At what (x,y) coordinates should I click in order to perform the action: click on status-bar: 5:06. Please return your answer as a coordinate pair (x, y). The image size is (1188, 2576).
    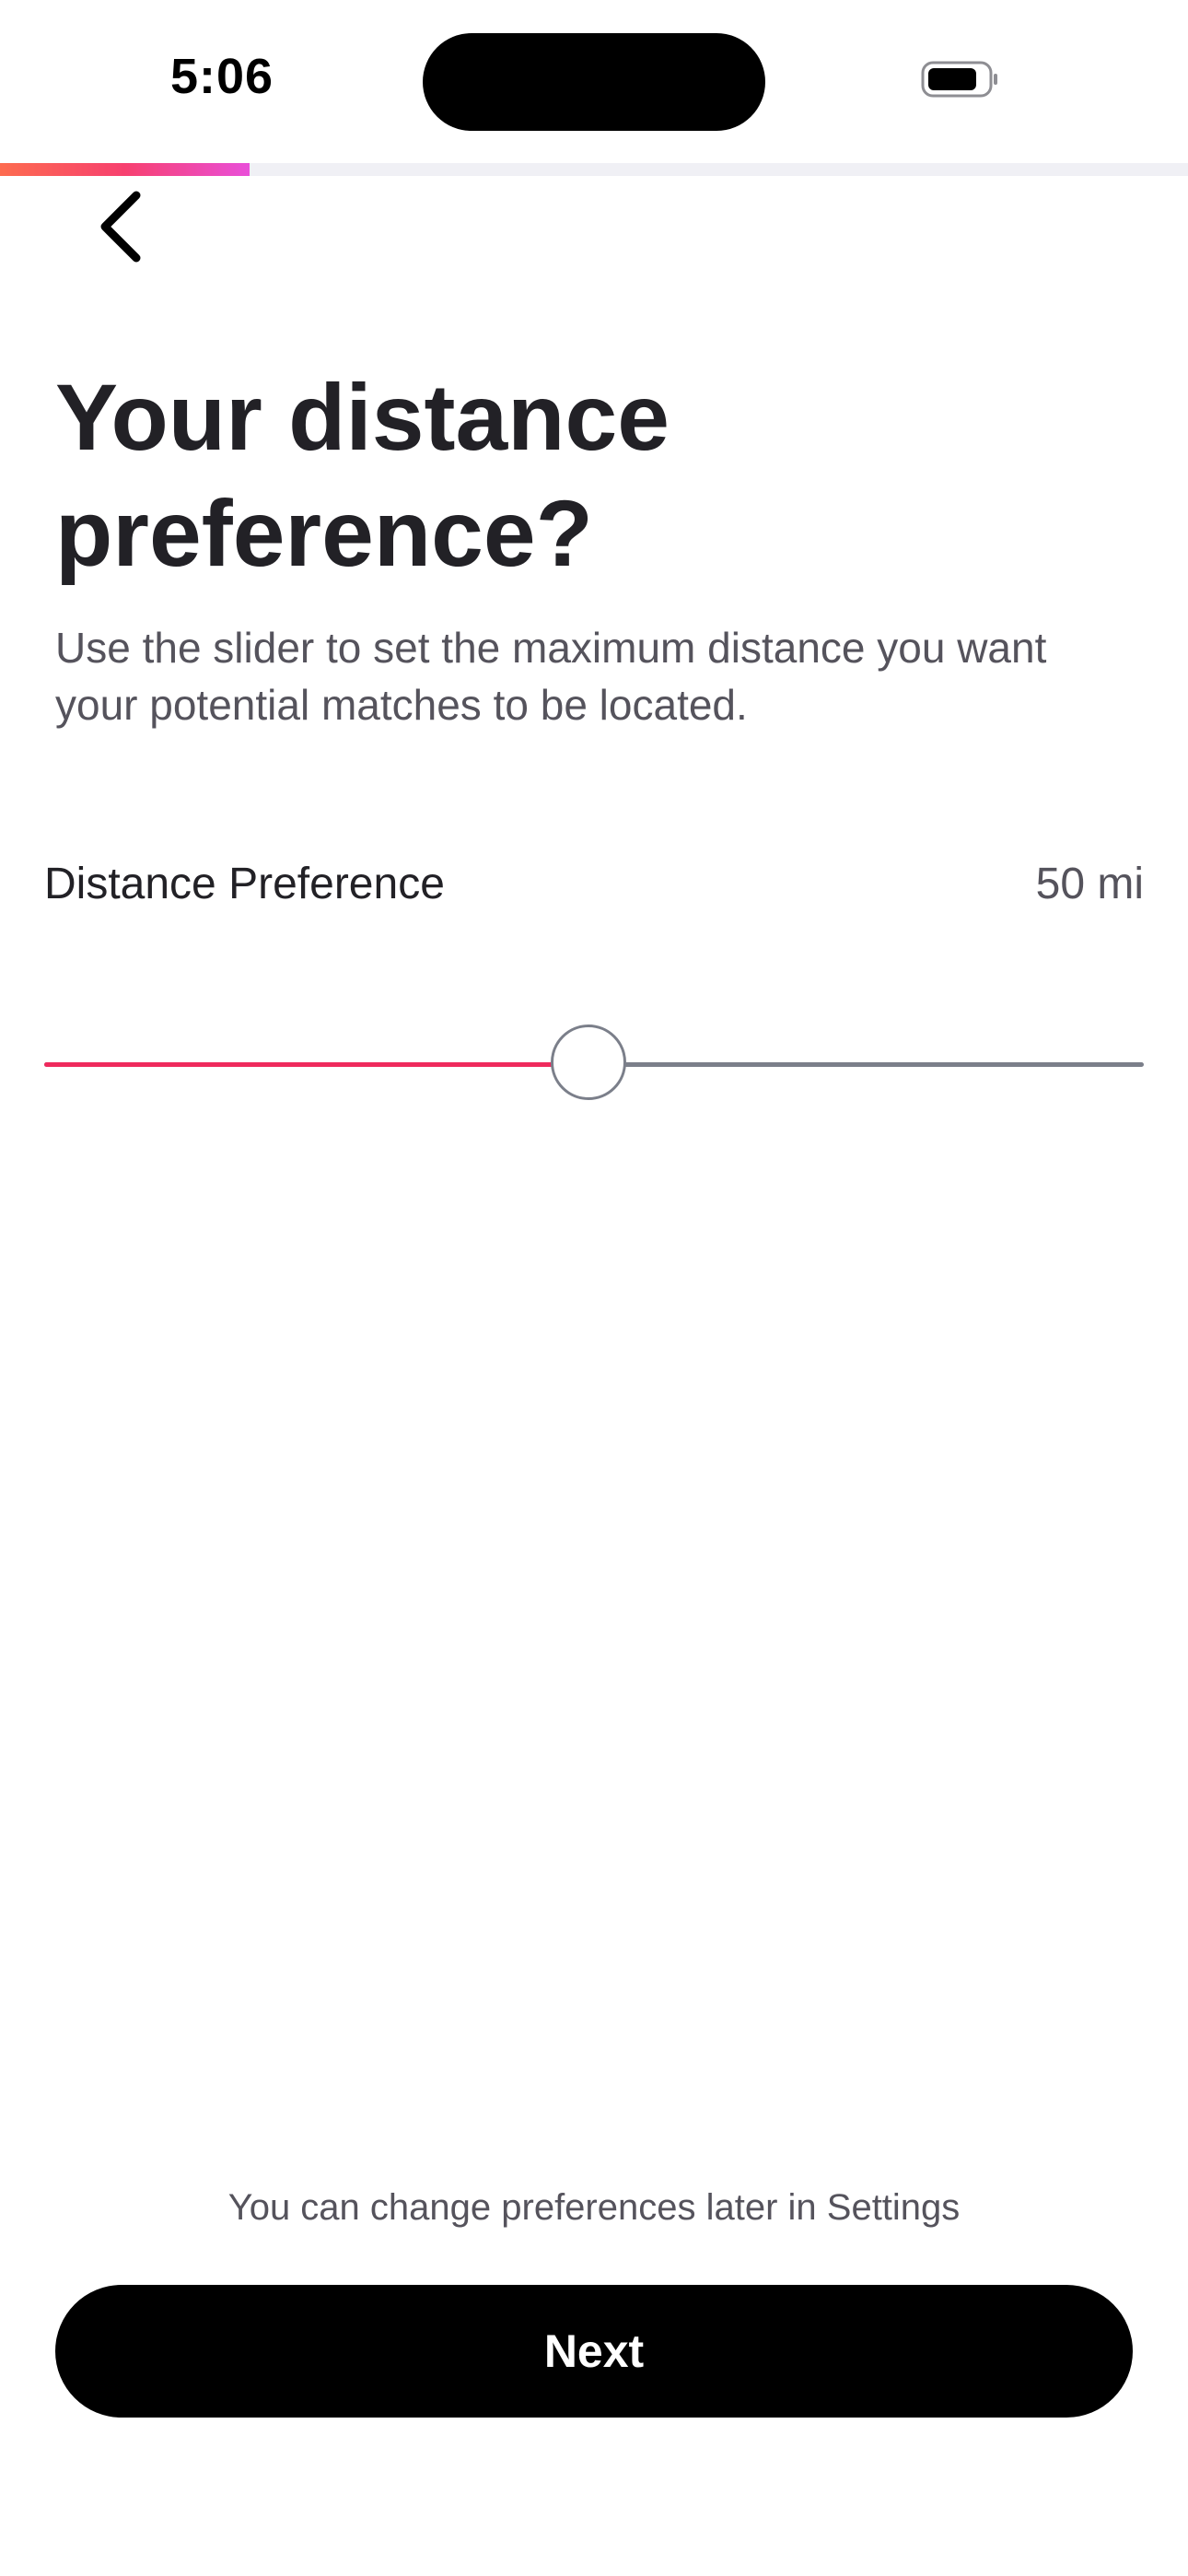
    Looking at the image, I should click on (594, 78).